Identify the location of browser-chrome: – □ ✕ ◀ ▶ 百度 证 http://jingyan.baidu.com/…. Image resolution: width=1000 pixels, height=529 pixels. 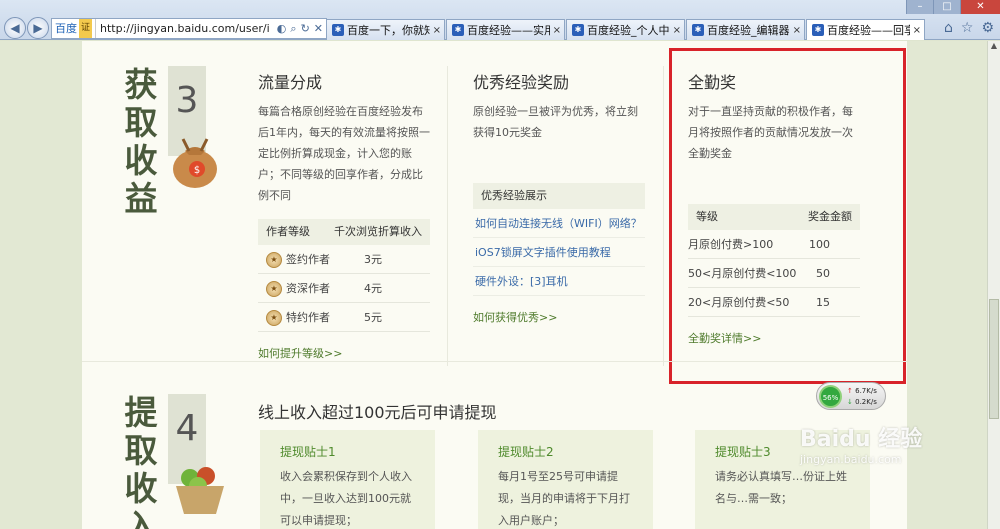
(500, 20).